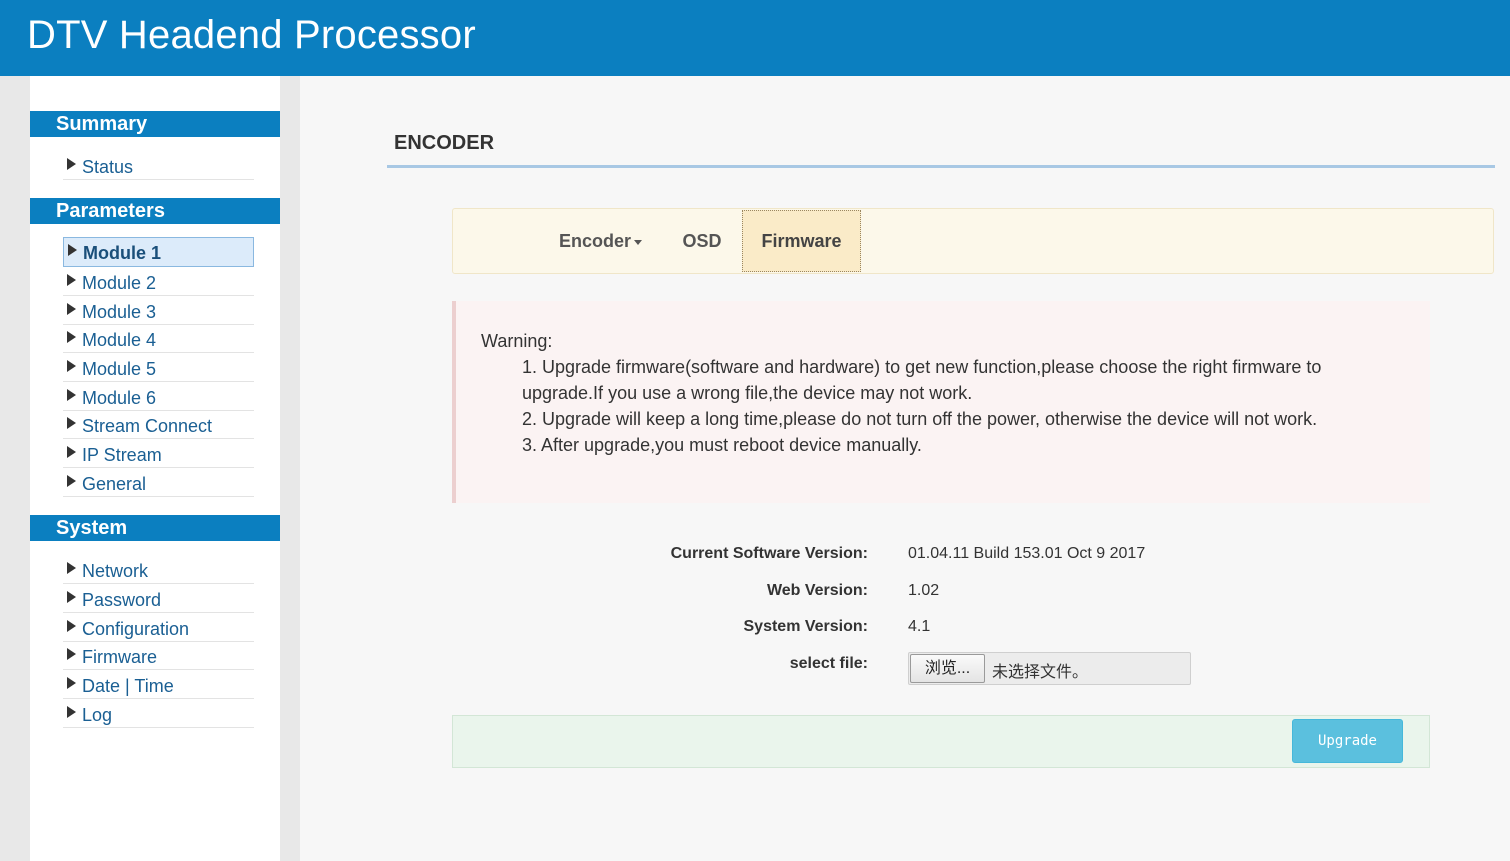 The image size is (1510, 861). Describe the element at coordinates (158, 483) in the screenshot. I see `sidebar-item-general: General` at that location.